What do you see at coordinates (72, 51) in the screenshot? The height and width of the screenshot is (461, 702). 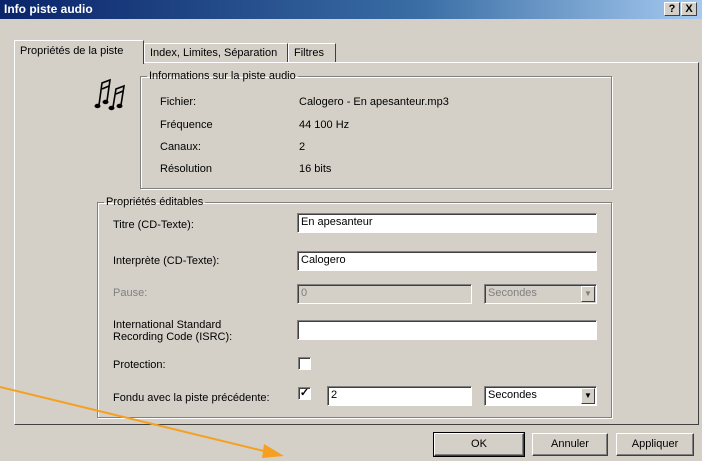 I see `tab-label: Propriétés de la piste` at bounding box center [72, 51].